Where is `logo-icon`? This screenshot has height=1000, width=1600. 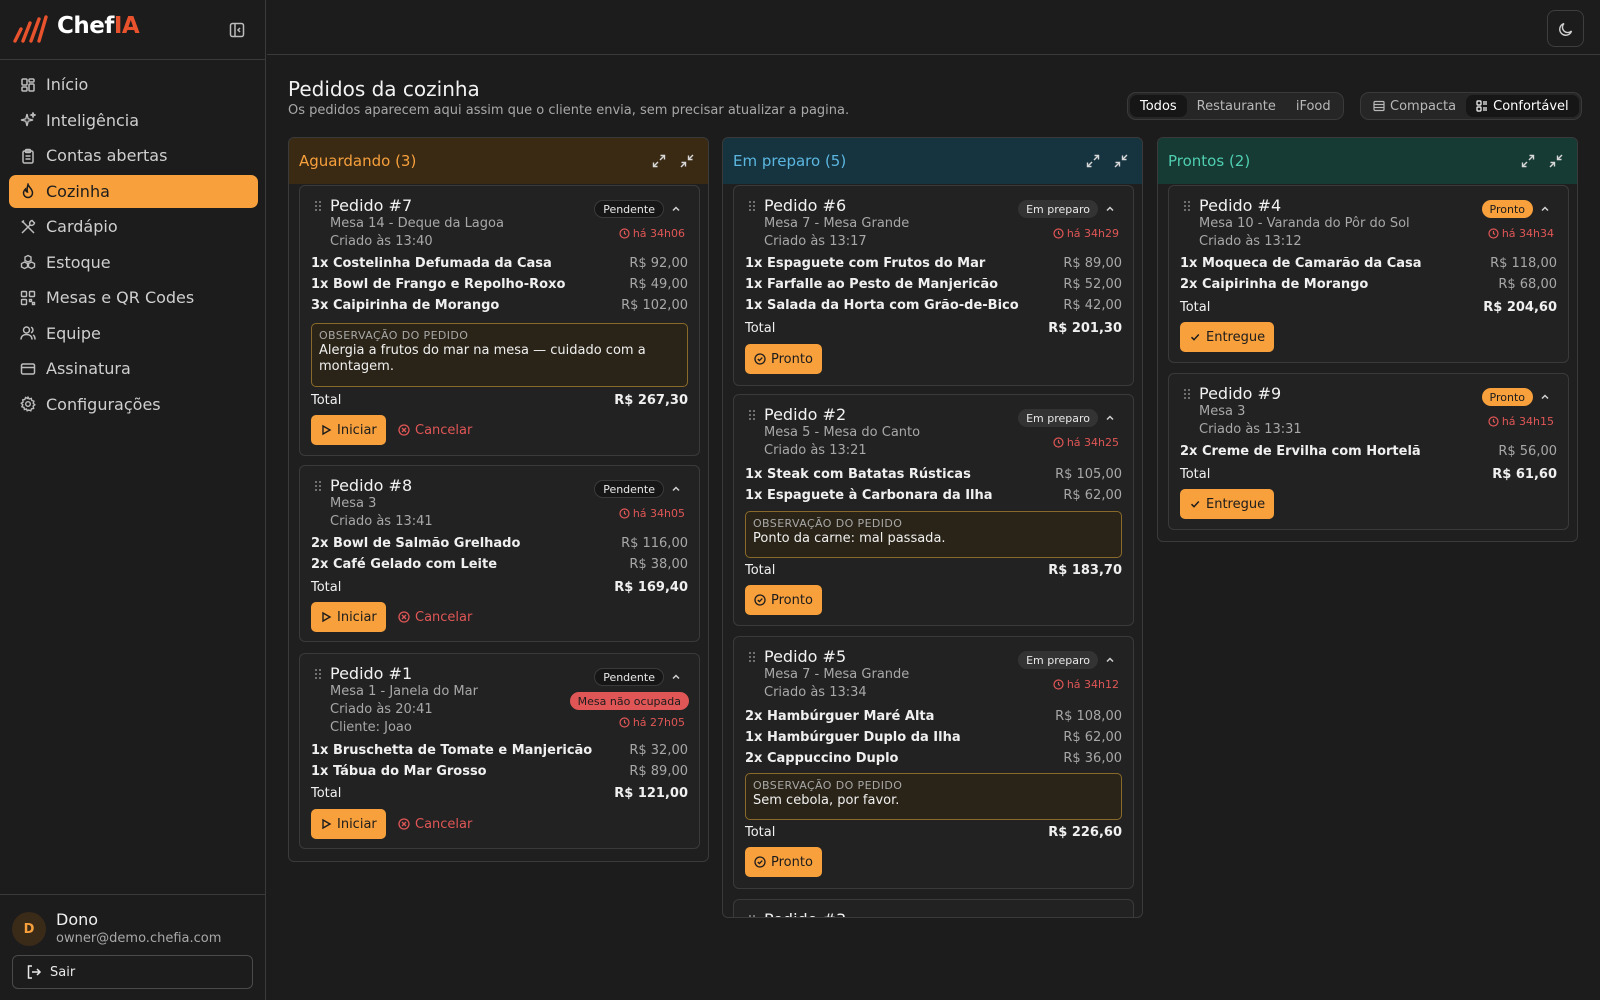 logo-icon is located at coordinates (30, 29).